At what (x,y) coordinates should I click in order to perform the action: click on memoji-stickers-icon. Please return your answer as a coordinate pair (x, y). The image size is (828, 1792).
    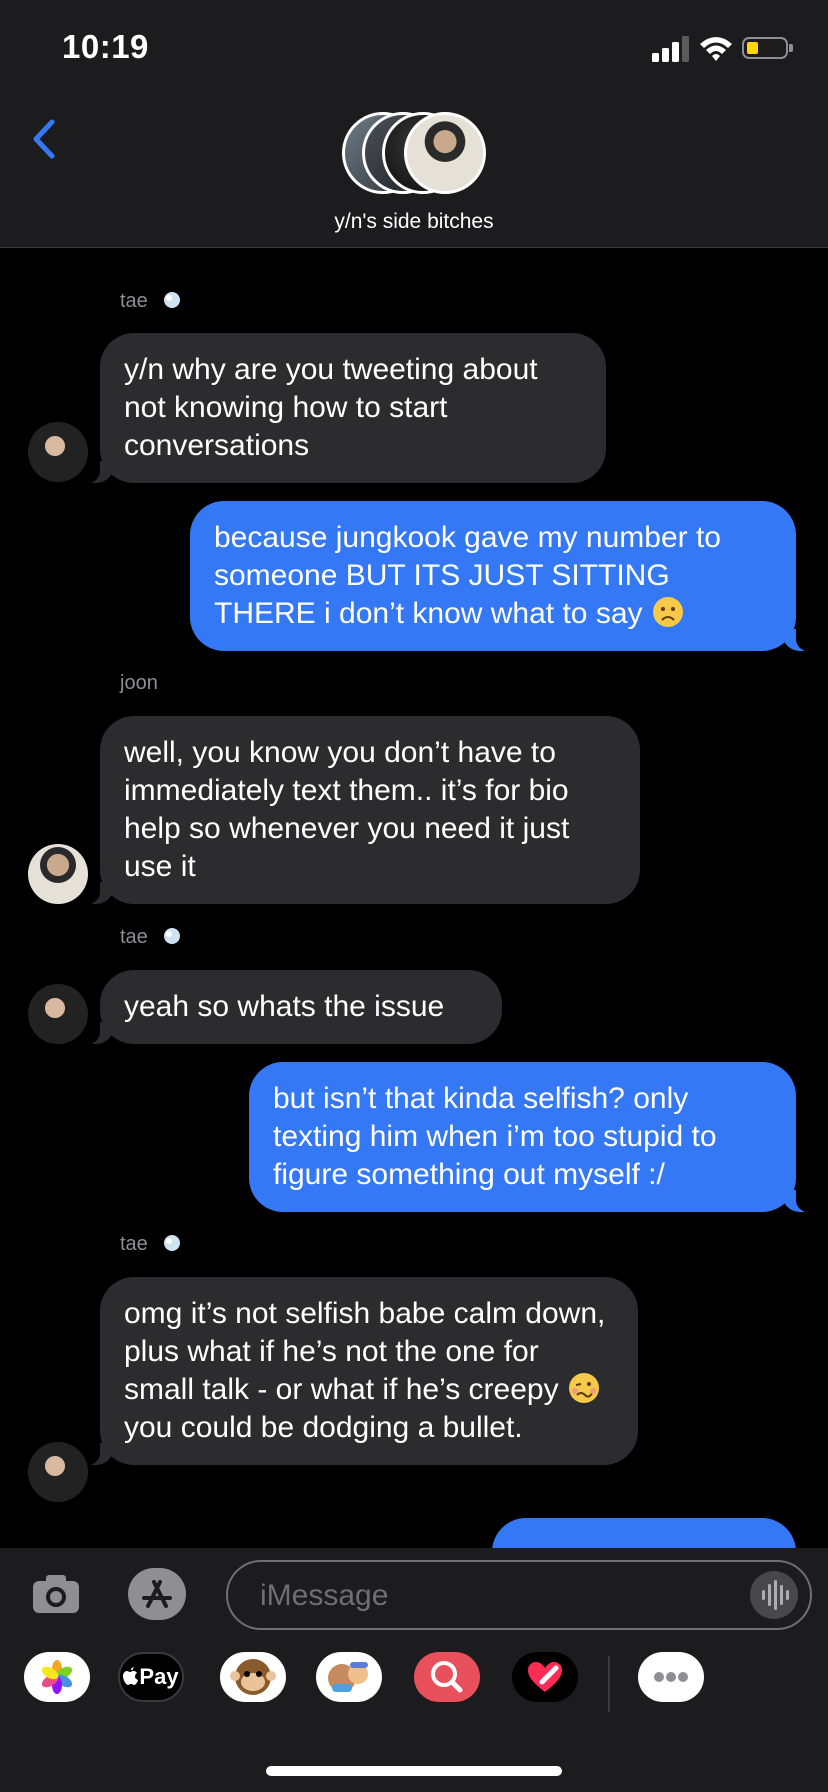
    Looking at the image, I should click on (349, 1677).